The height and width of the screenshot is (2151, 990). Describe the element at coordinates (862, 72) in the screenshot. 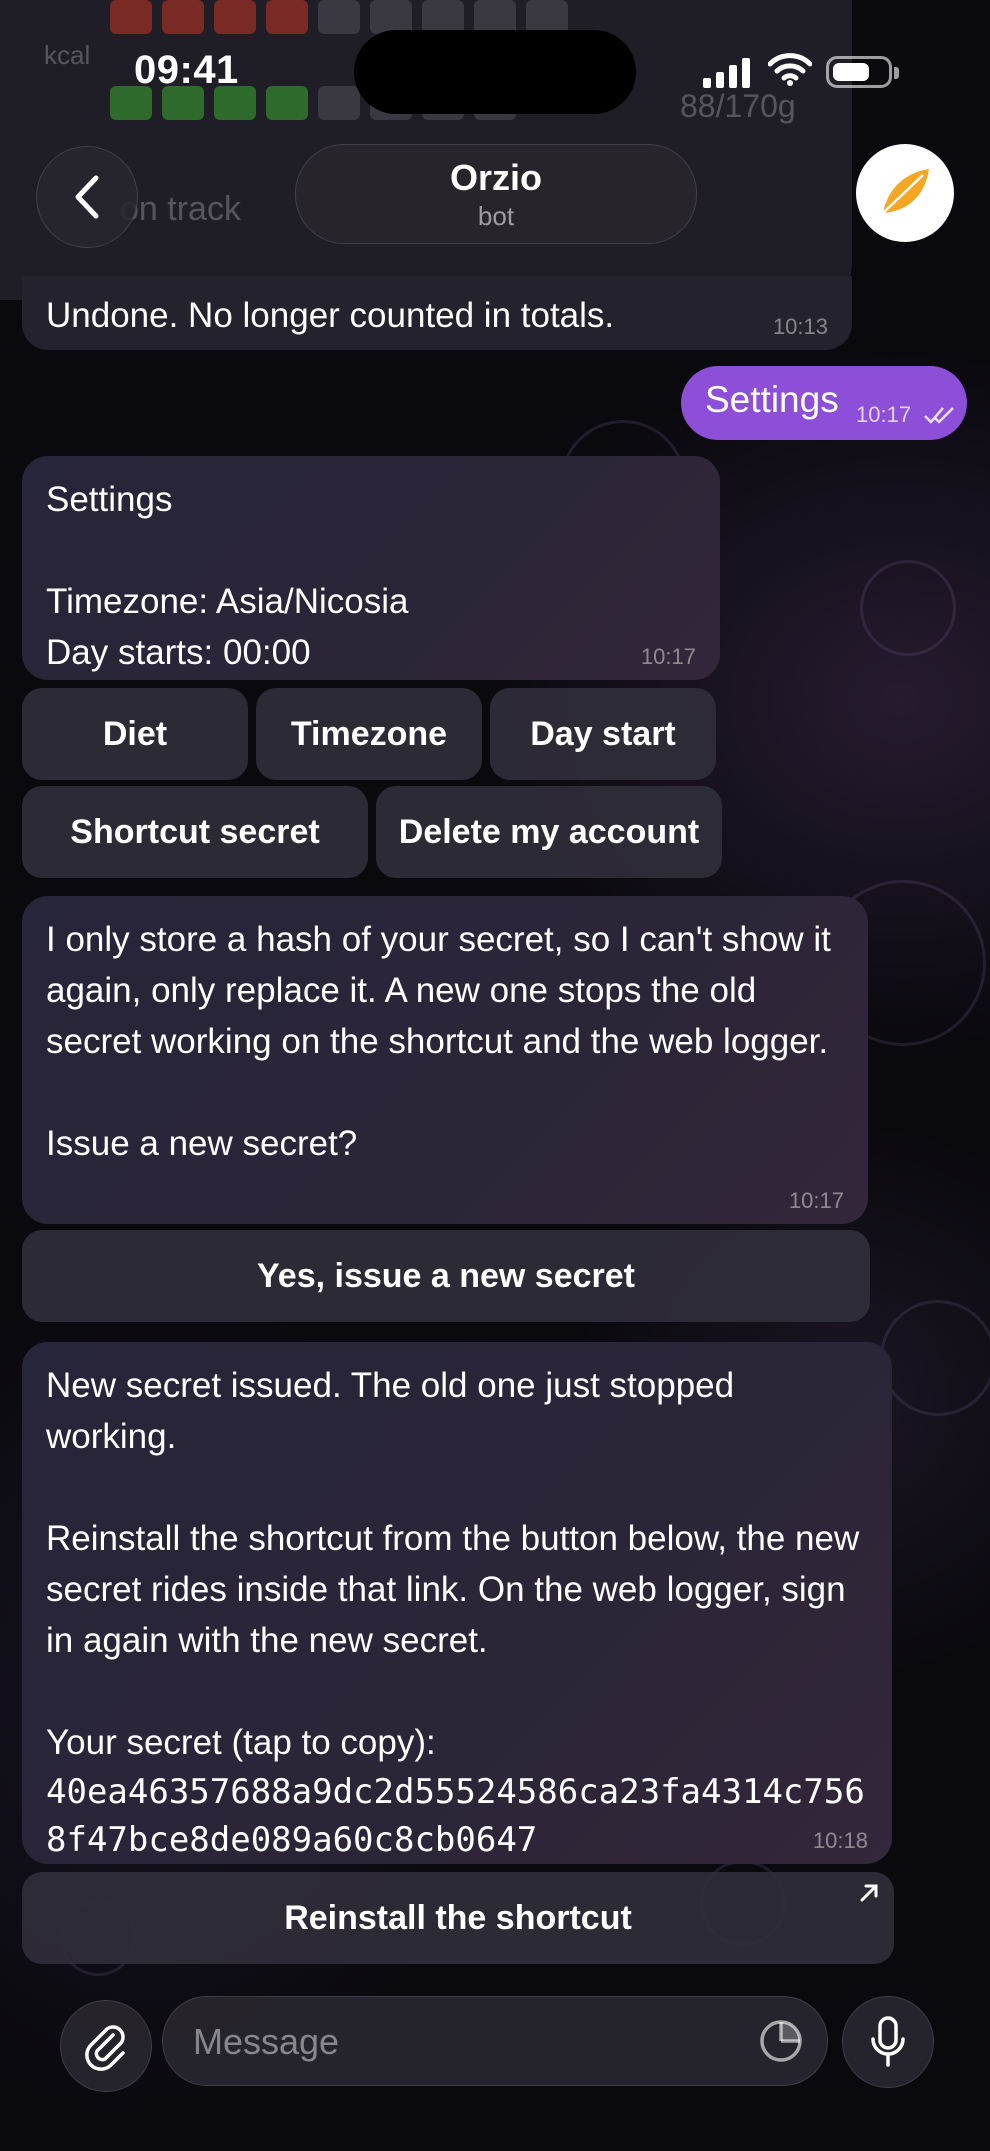

I see `battery-icon` at that location.